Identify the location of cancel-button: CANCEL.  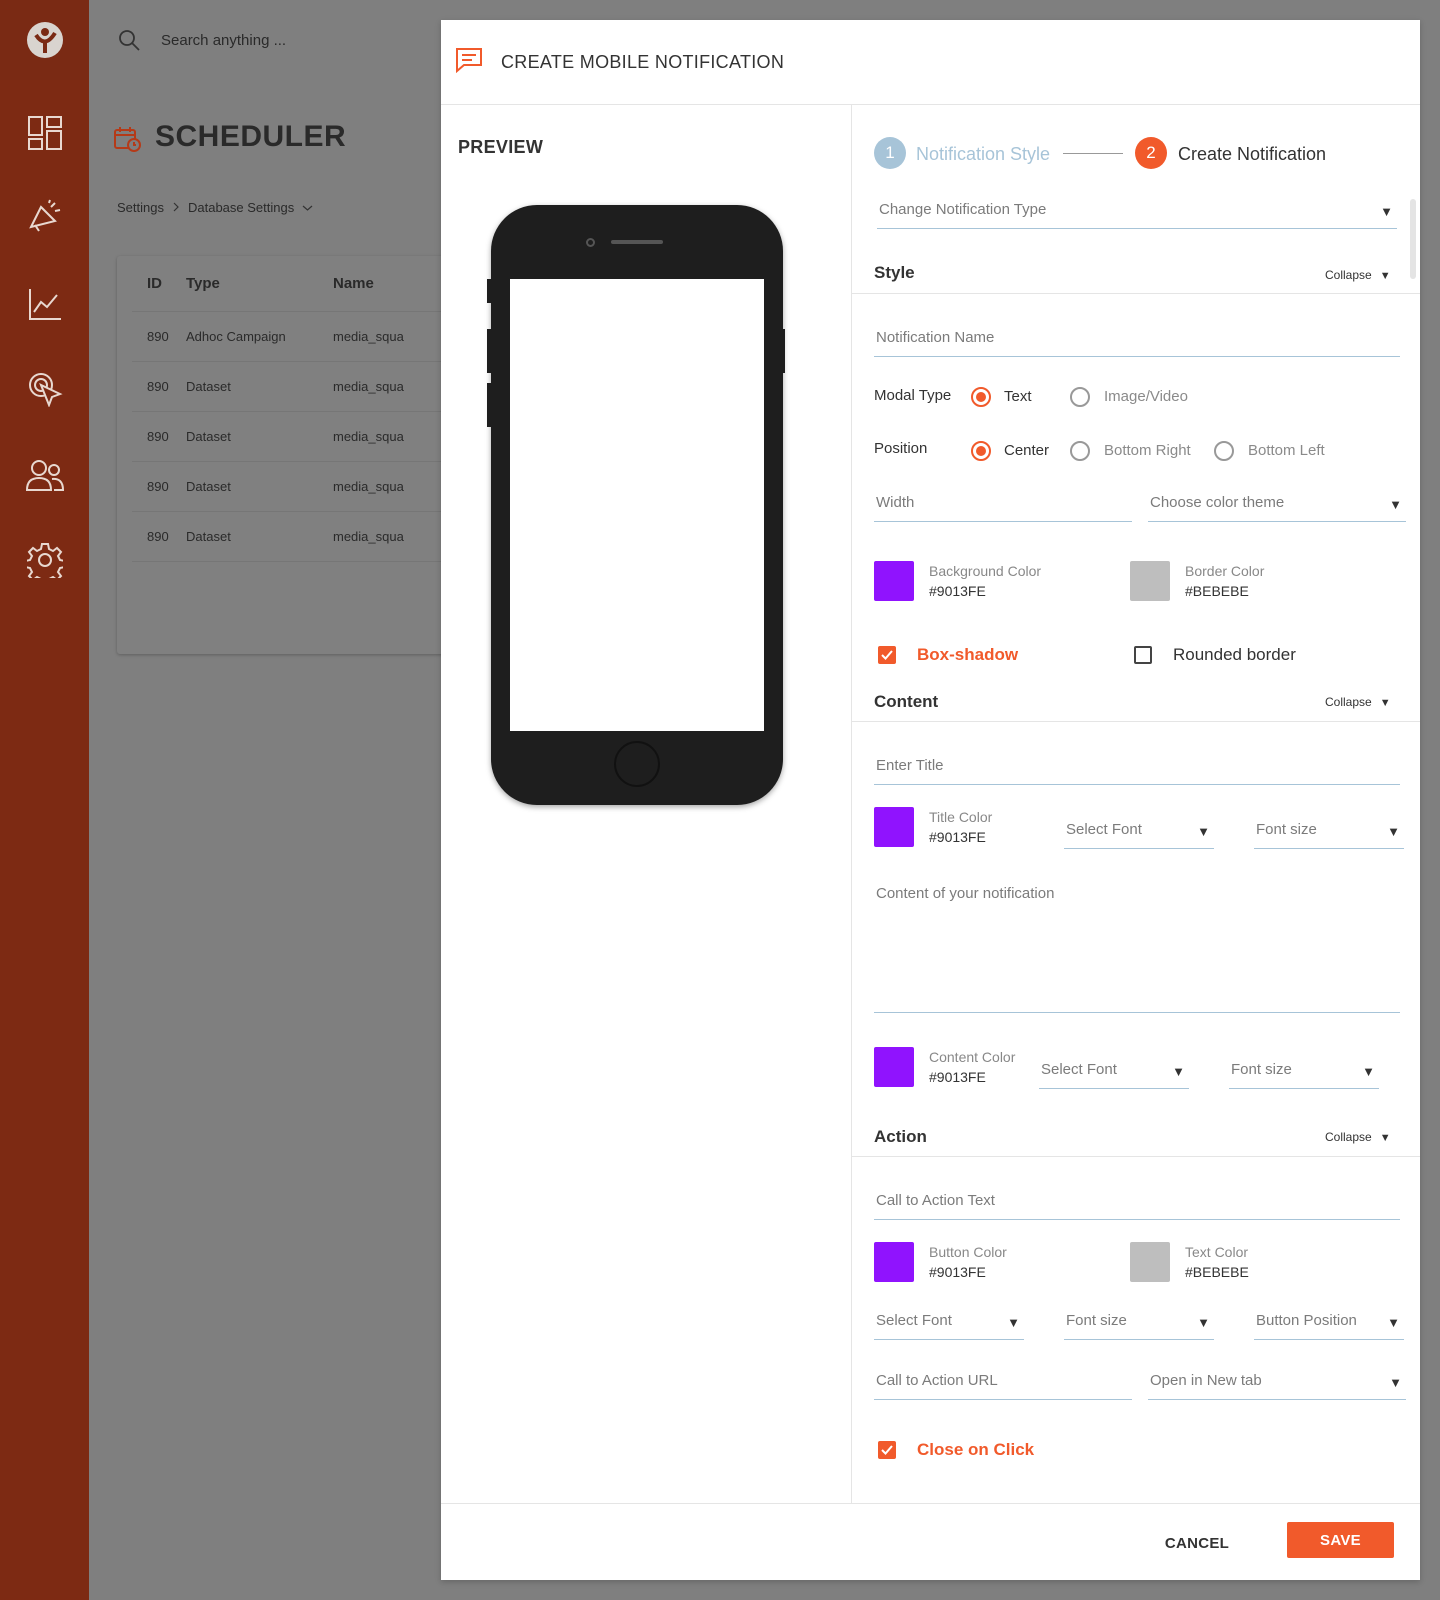
(1197, 1543).